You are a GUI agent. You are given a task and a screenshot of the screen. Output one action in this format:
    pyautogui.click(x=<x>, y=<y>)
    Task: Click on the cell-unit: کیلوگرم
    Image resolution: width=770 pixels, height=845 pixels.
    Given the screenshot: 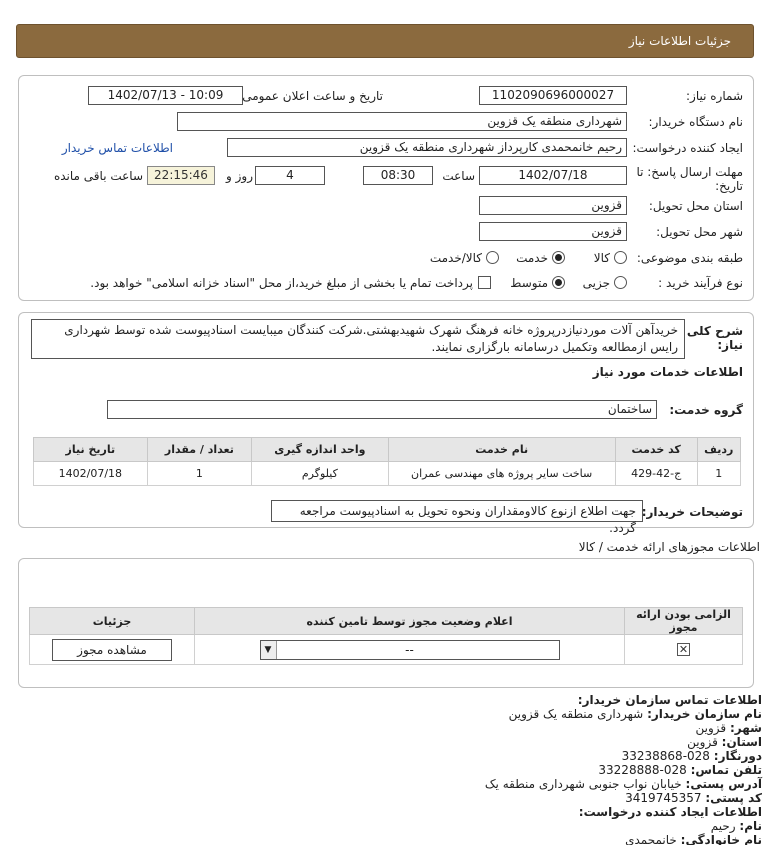 What is the action you would take?
    pyautogui.click(x=320, y=473)
    